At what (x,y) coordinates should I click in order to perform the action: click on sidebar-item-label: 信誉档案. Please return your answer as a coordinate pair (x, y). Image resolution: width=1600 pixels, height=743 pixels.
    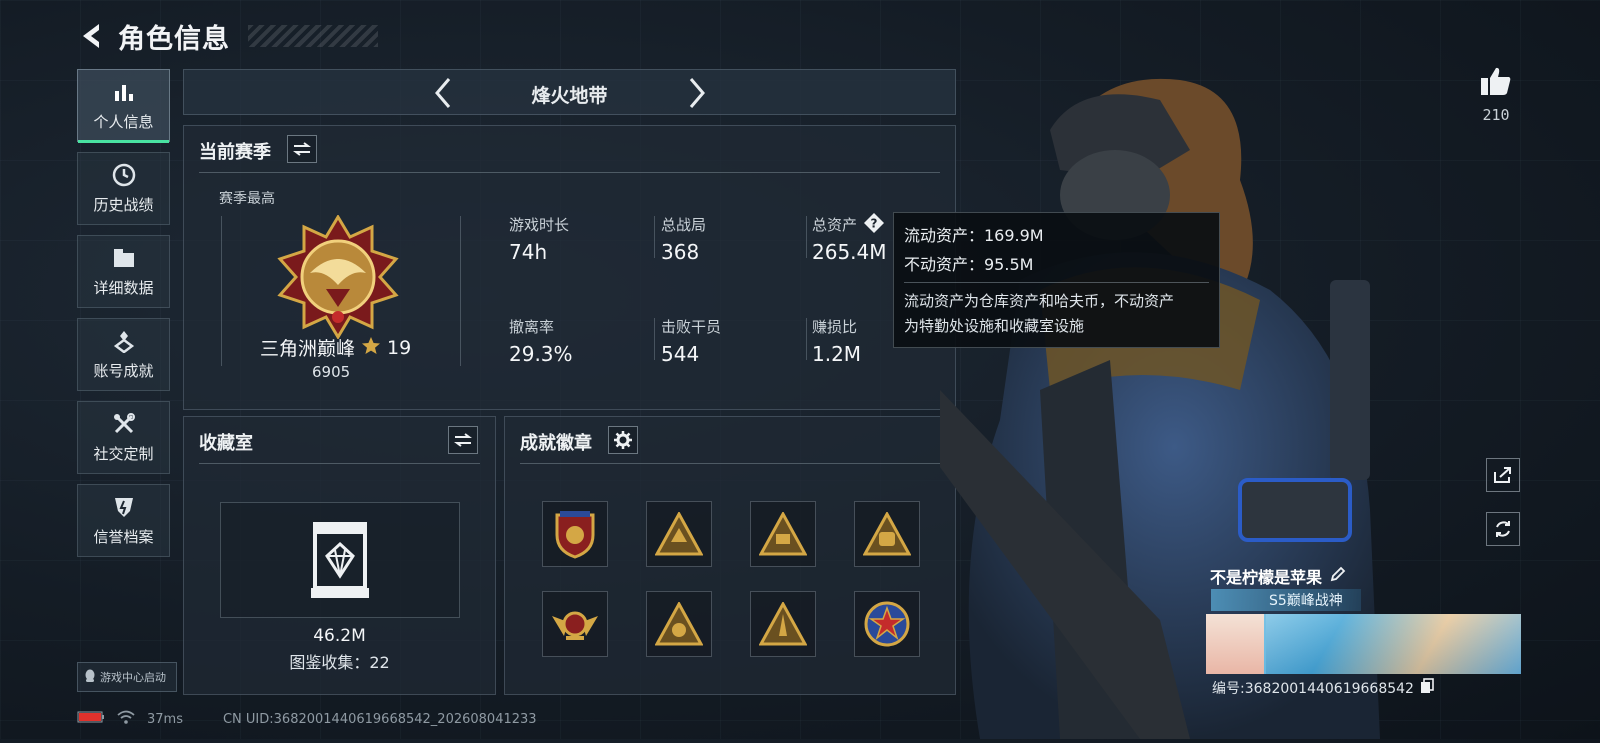
    Looking at the image, I should click on (123, 537).